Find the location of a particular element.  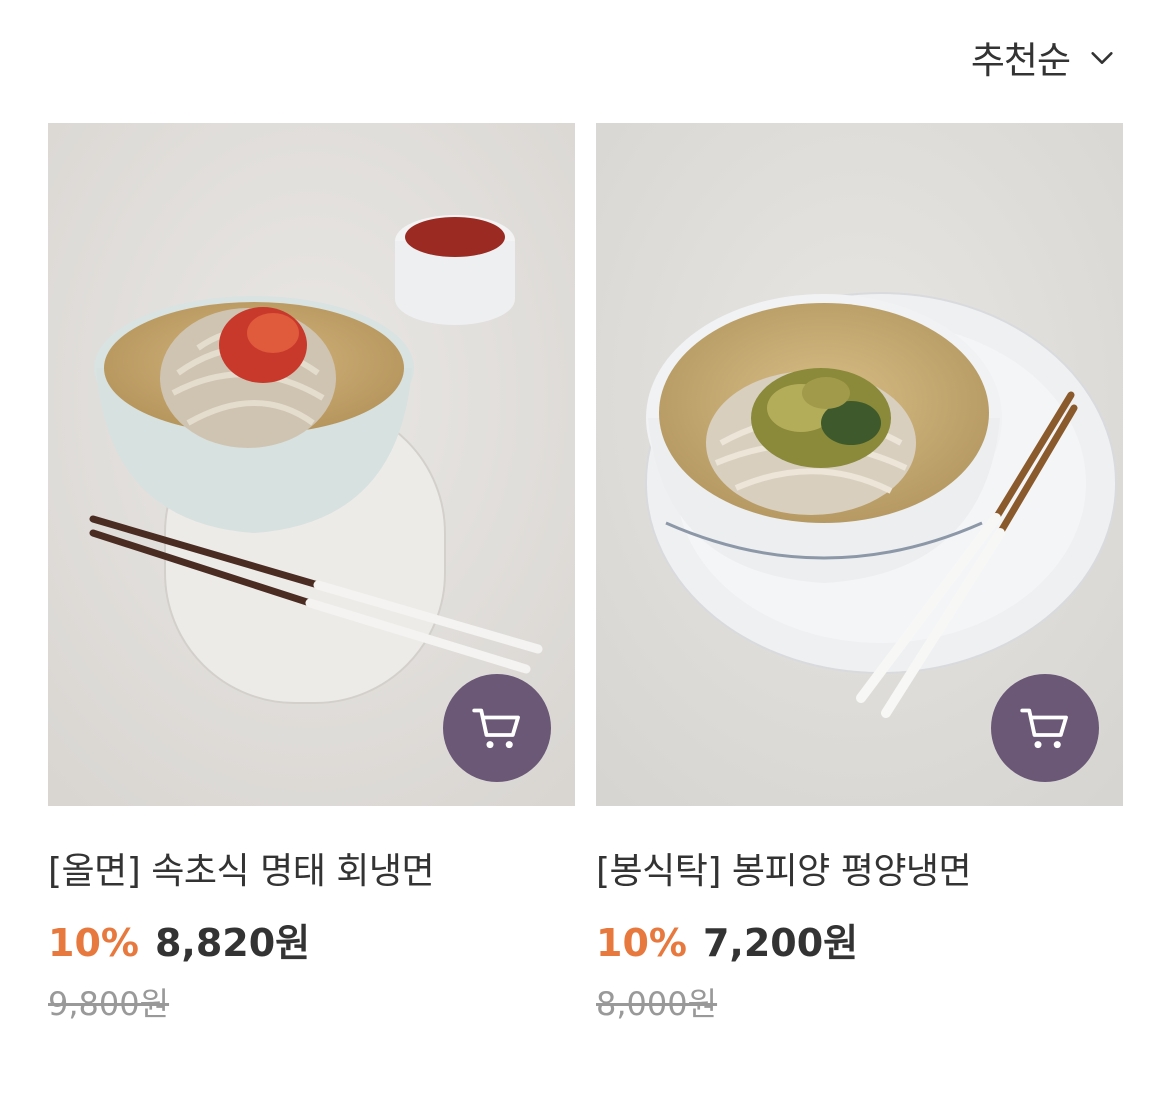

original-price: 9,800원 is located at coordinates (109, 1004).